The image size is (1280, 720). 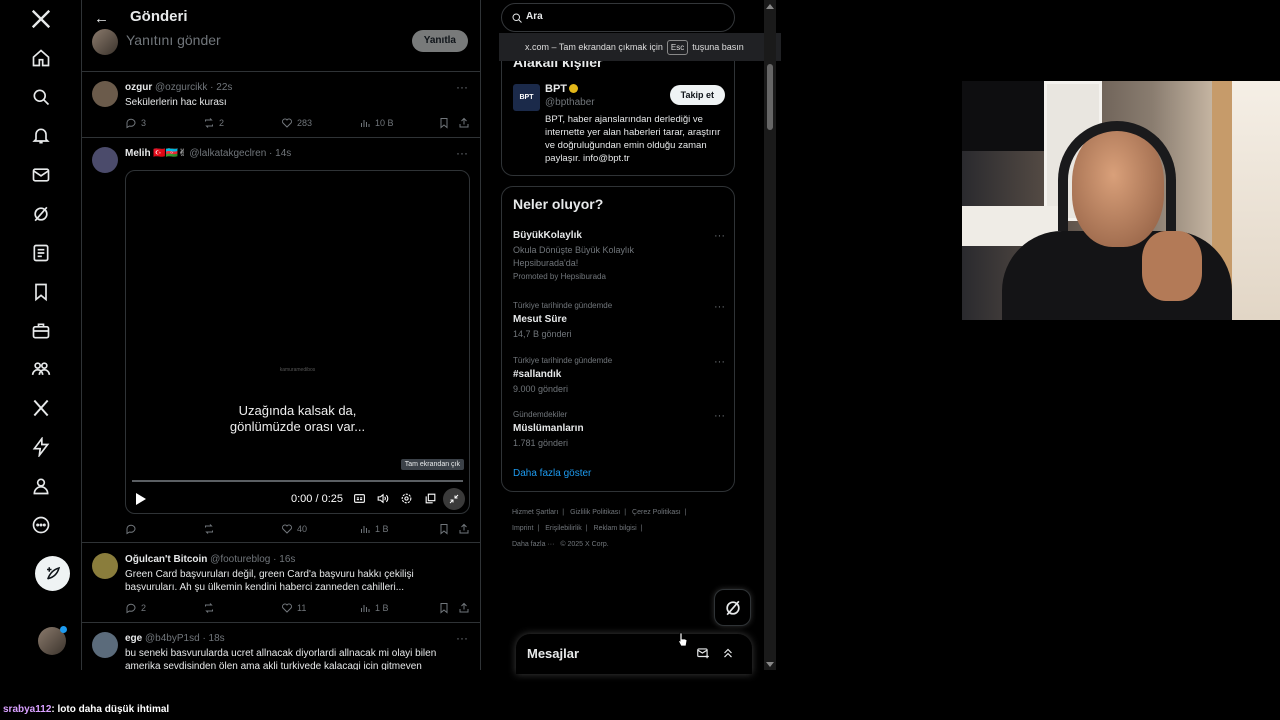 I want to click on author-handle: @ozgurcikk, so click(x=181, y=87).